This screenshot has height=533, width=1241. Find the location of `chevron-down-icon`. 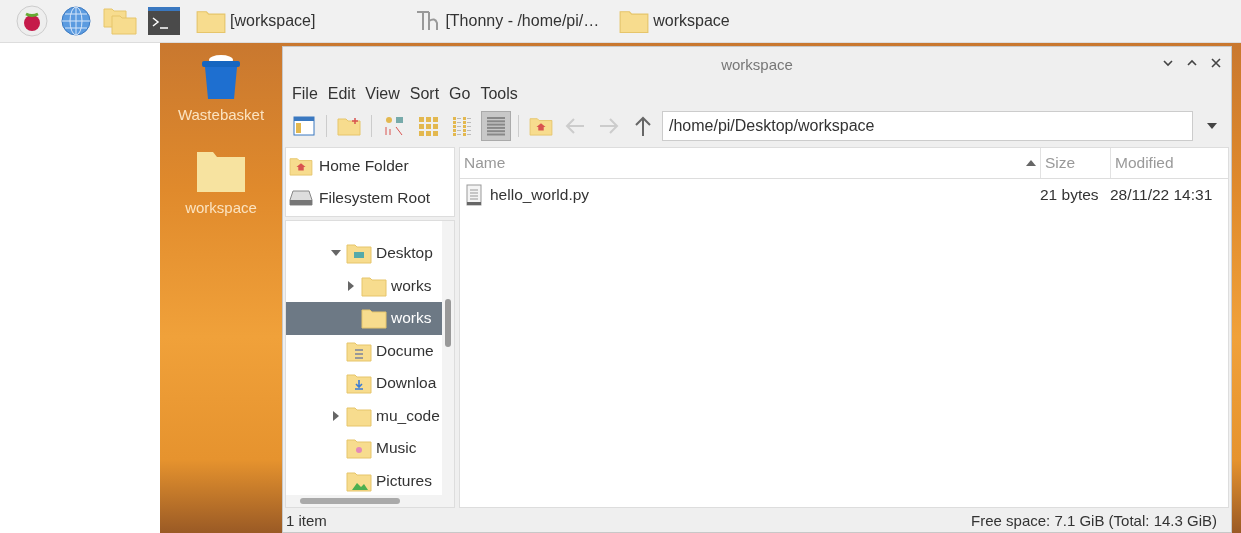

chevron-down-icon is located at coordinates (1168, 63).